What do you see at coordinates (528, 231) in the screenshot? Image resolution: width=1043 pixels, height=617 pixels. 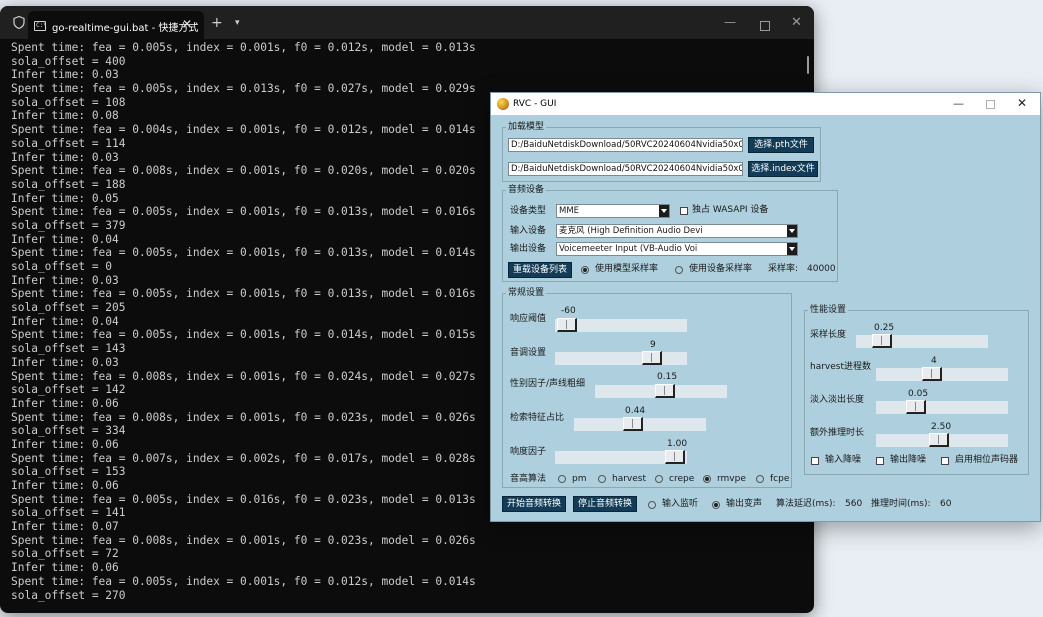 I see `input-device-label: 输入设备` at bounding box center [528, 231].